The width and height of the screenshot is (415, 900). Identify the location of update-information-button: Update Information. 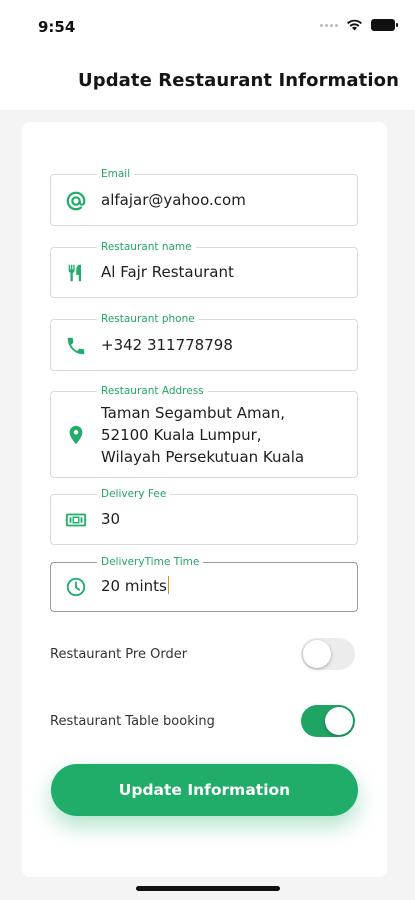
(204, 790).